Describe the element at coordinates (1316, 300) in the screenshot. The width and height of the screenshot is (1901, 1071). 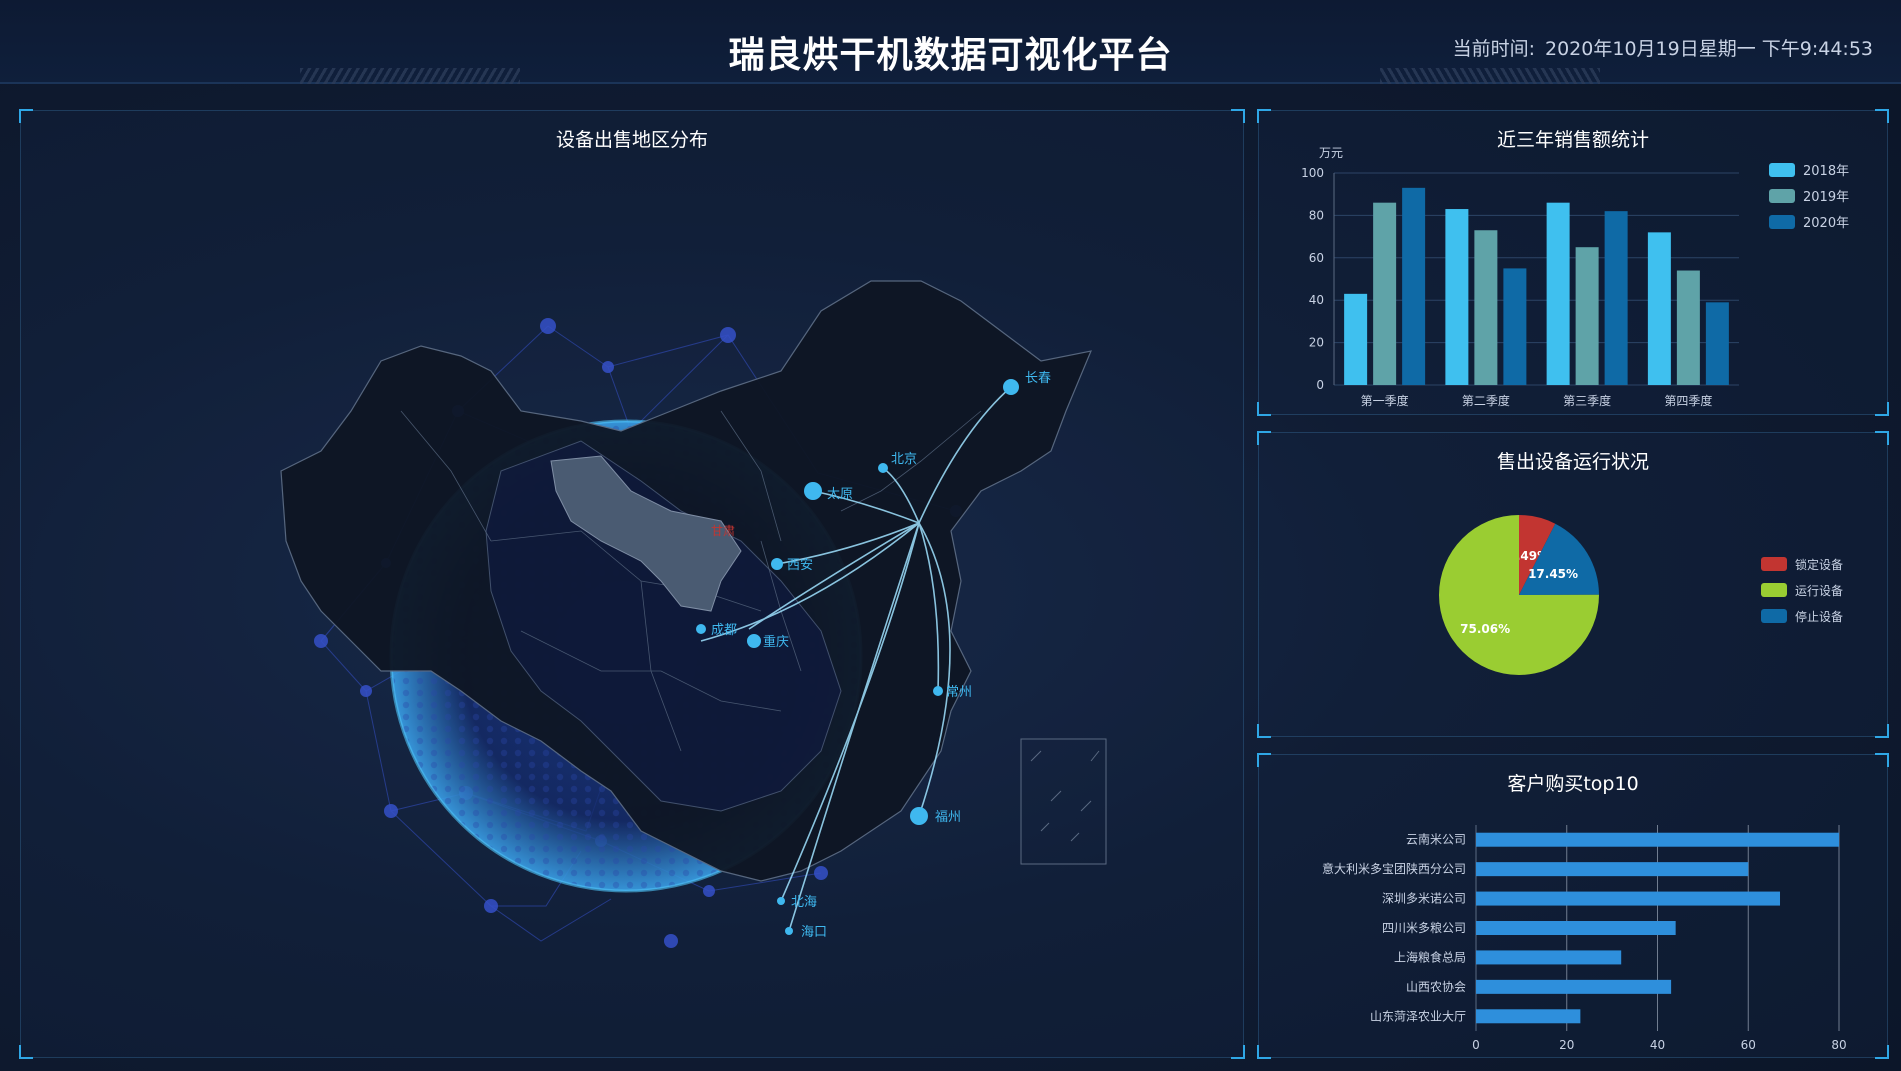
I see `y-tick-label: 40` at that location.